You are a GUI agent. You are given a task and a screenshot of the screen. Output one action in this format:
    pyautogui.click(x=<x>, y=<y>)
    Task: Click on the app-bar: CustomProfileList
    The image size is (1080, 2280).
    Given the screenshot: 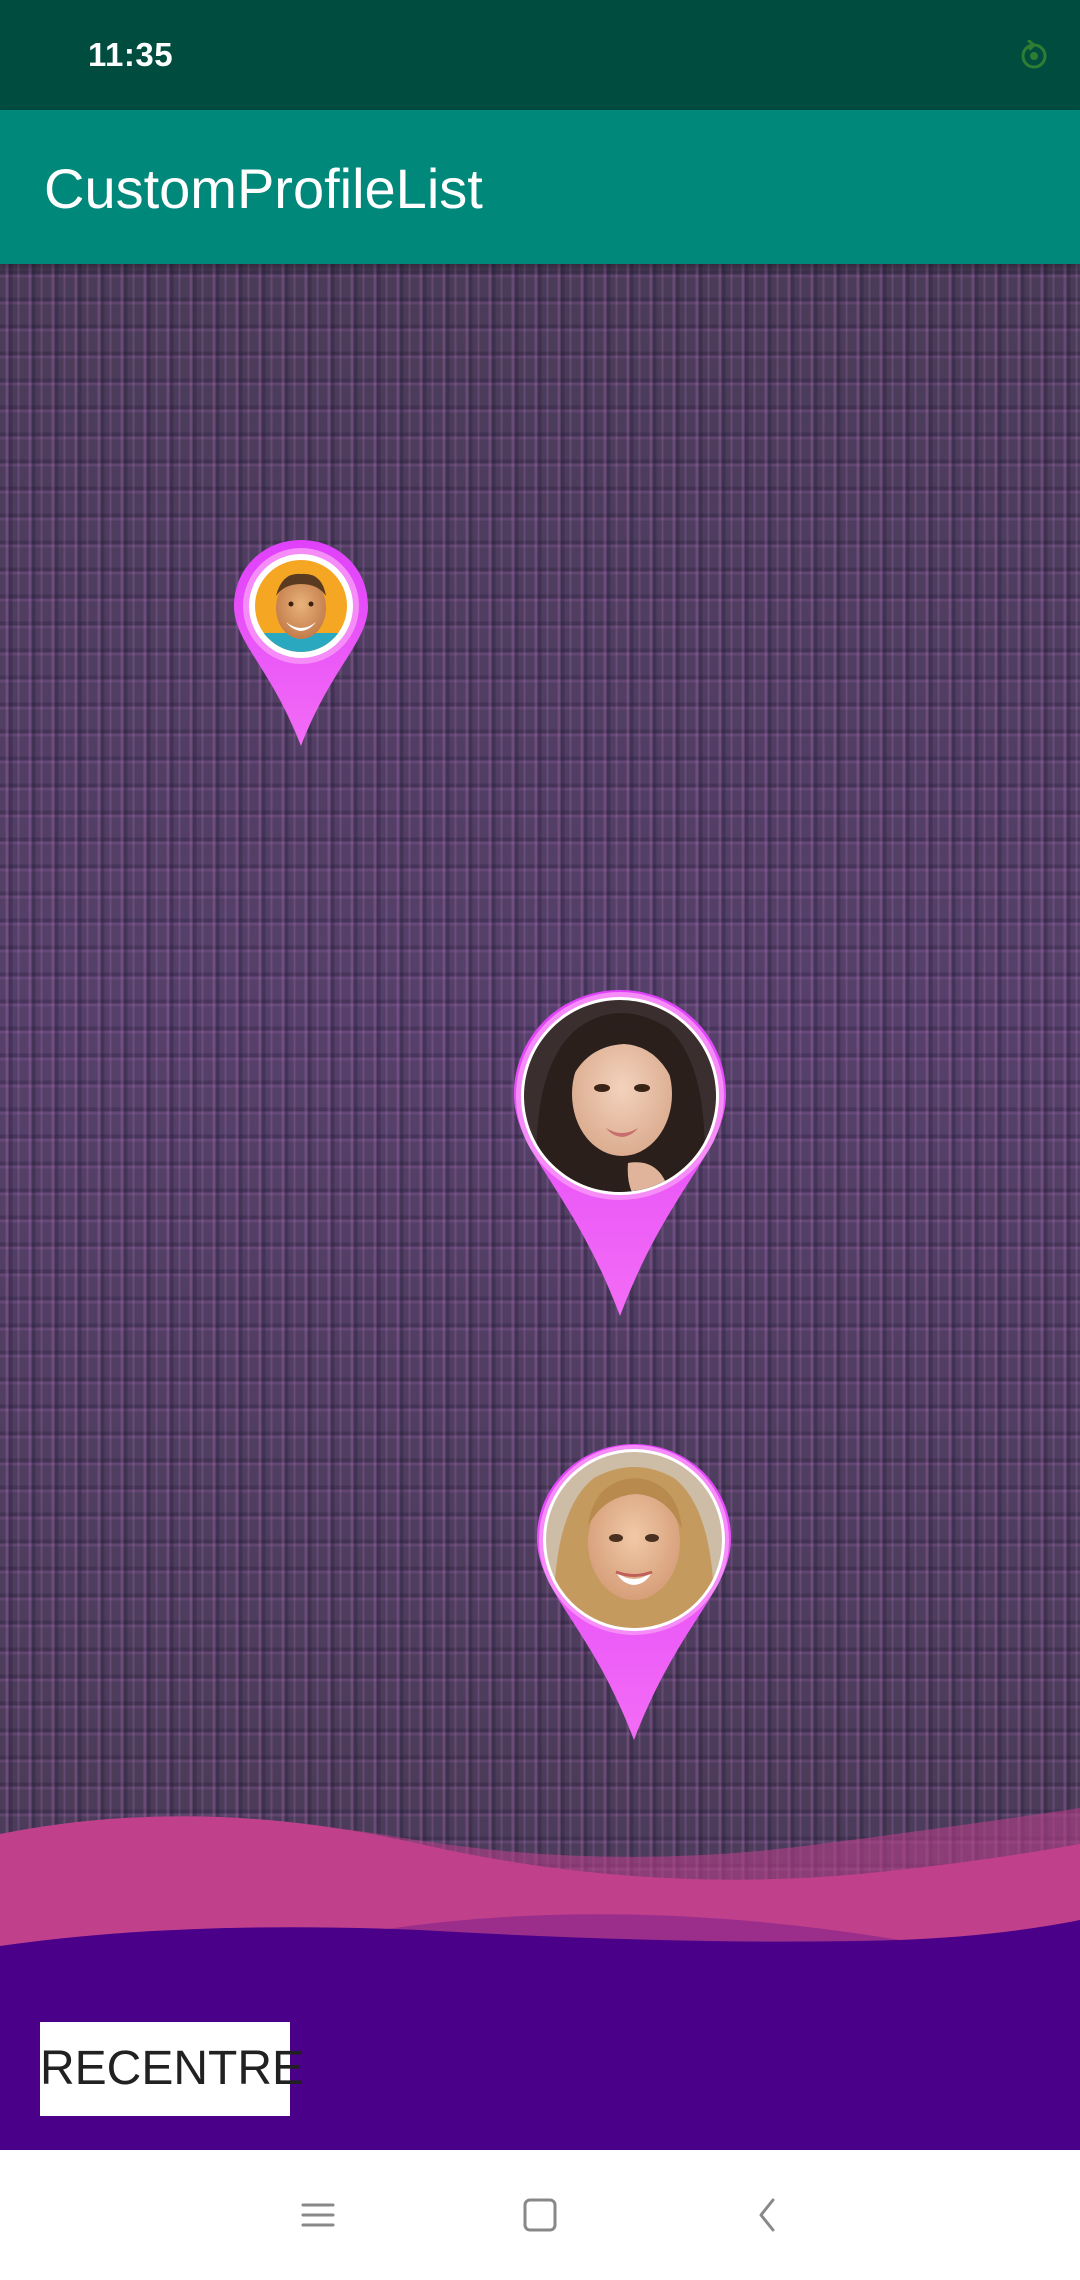 What is the action you would take?
    pyautogui.click(x=540, y=187)
    